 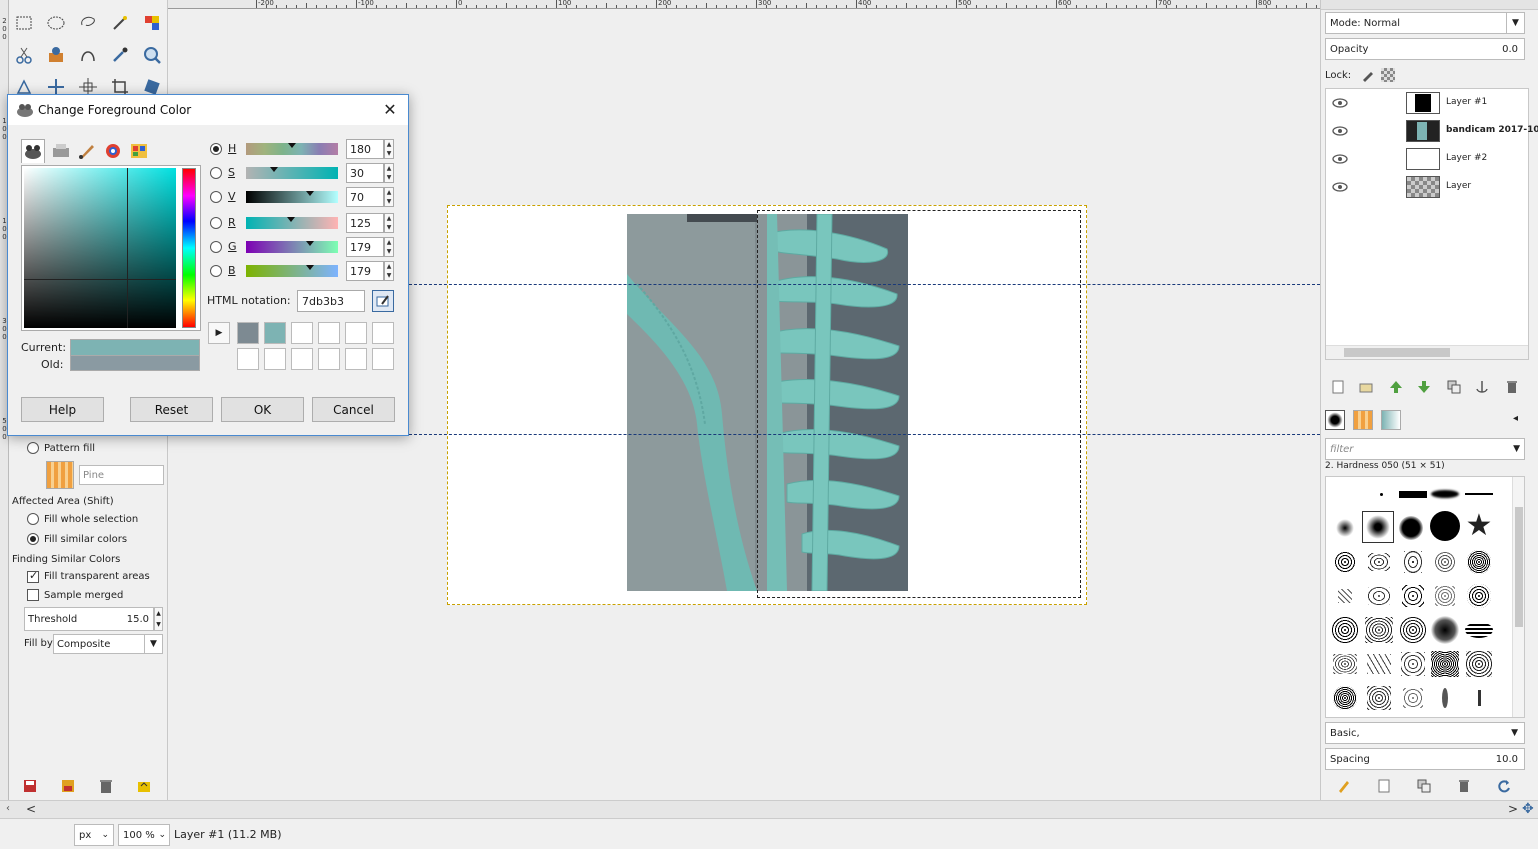 What do you see at coordinates (1512, 387) in the screenshot?
I see `delete-layer-icon` at bounding box center [1512, 387].